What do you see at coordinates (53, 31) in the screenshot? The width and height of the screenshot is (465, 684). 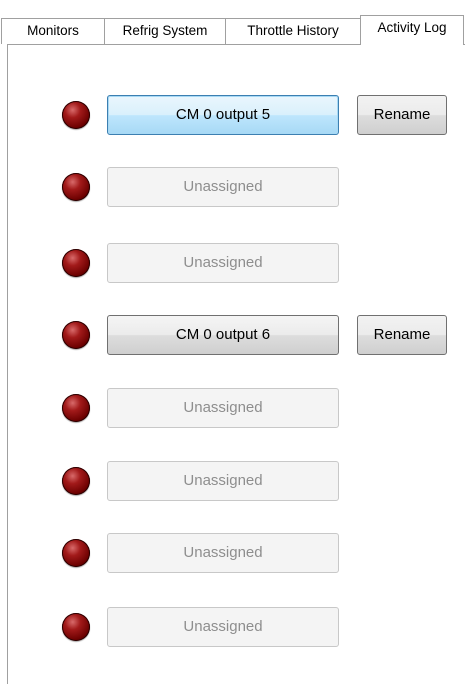 I see `tab-monitors: Monitors` at bounding box center [53, 31].